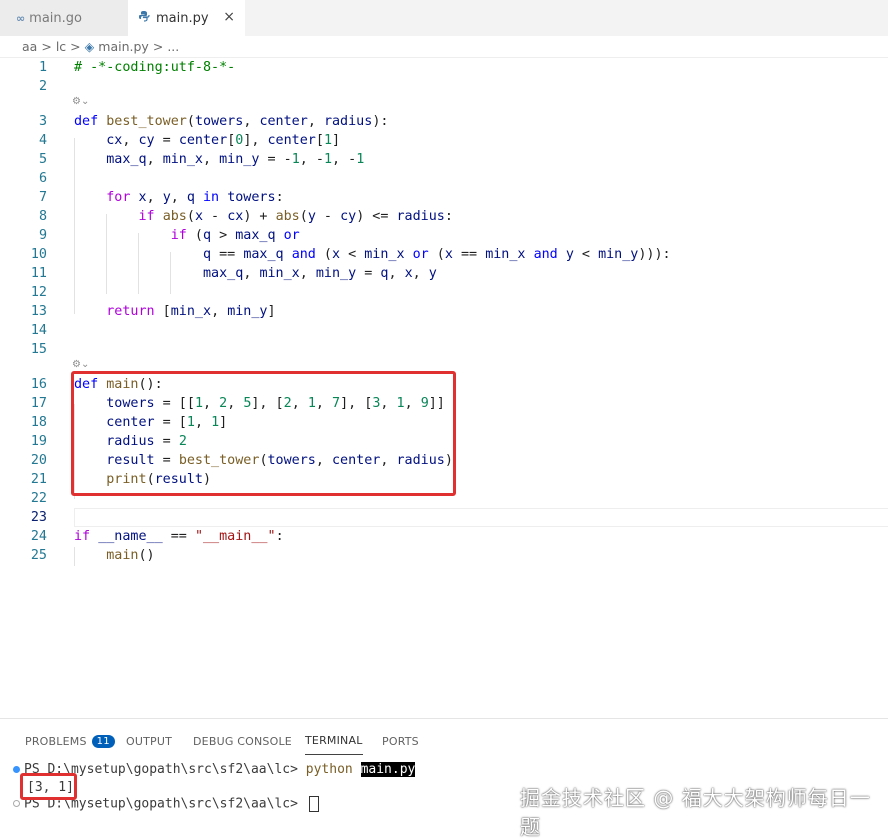 The width and height of the screenshot is (888, 840). I want to click on breadcrumb-folder-aa: aa, so click(29, 46).